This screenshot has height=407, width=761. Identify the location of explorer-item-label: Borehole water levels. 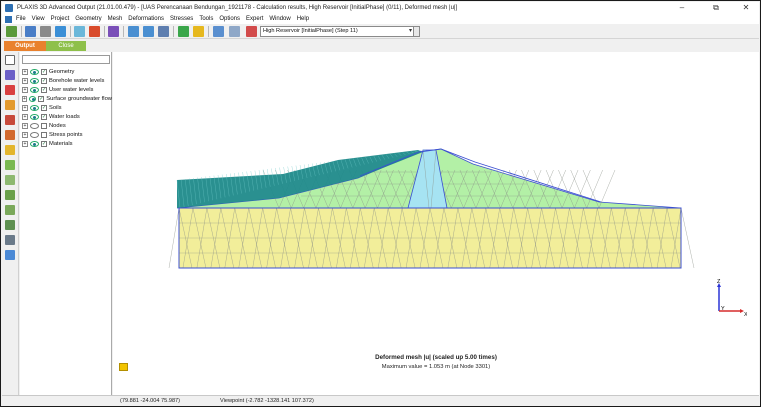
(77, 80).